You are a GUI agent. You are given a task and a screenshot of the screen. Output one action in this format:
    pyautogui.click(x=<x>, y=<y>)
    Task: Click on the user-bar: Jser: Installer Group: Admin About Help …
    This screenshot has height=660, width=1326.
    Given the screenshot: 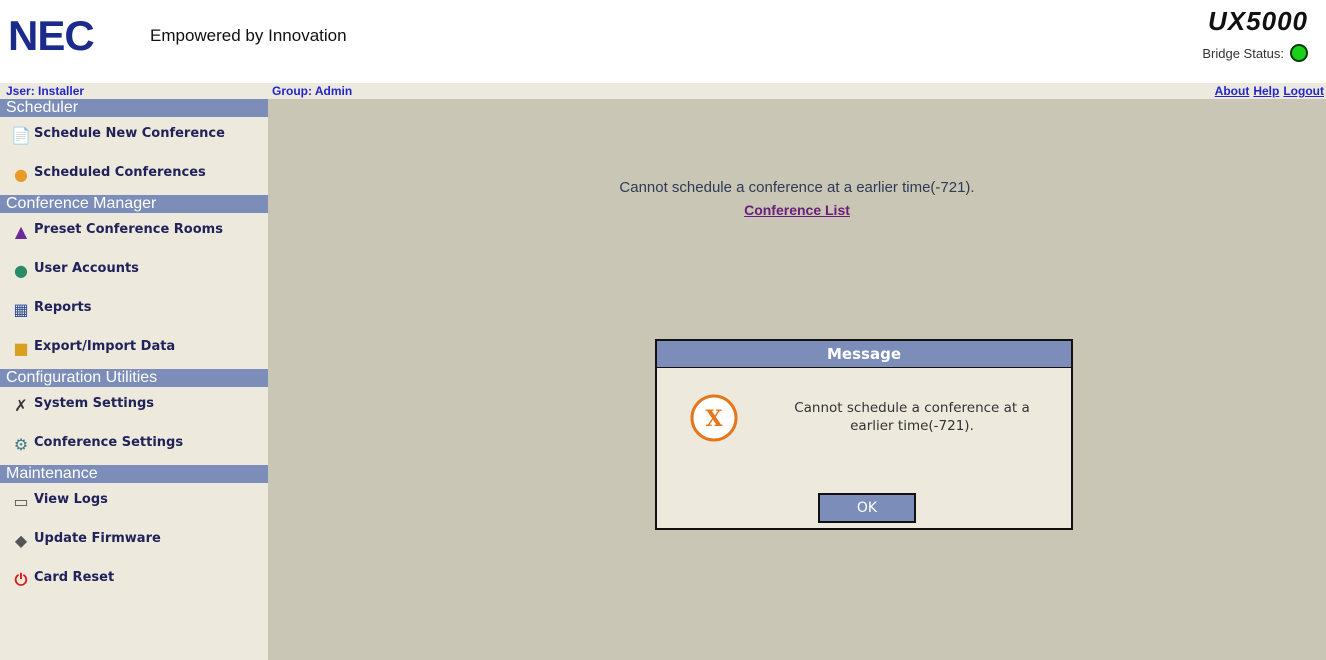 What is the action you would take?
    pyautogui.click(x=663, y=91)
    